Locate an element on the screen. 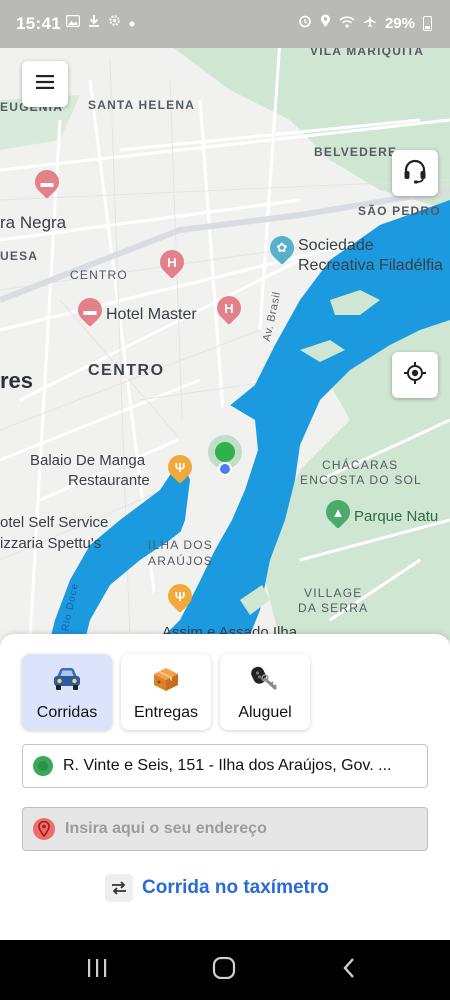 The width and height of the screenshot is (450, 1000). recent-apps-icon is located at coordinates (97, 970).